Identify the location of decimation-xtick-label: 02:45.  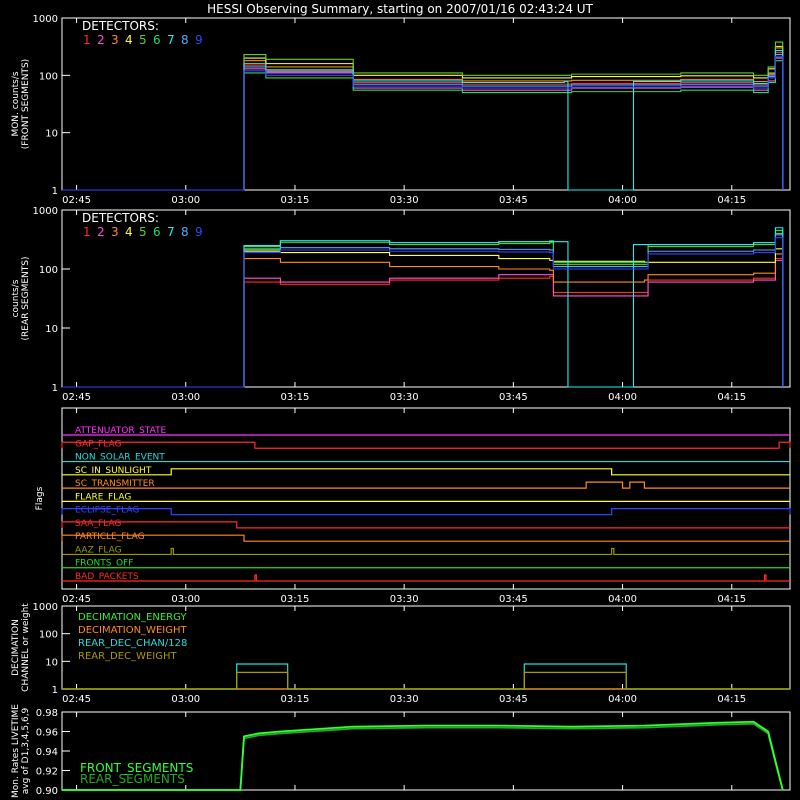
(76, 699).